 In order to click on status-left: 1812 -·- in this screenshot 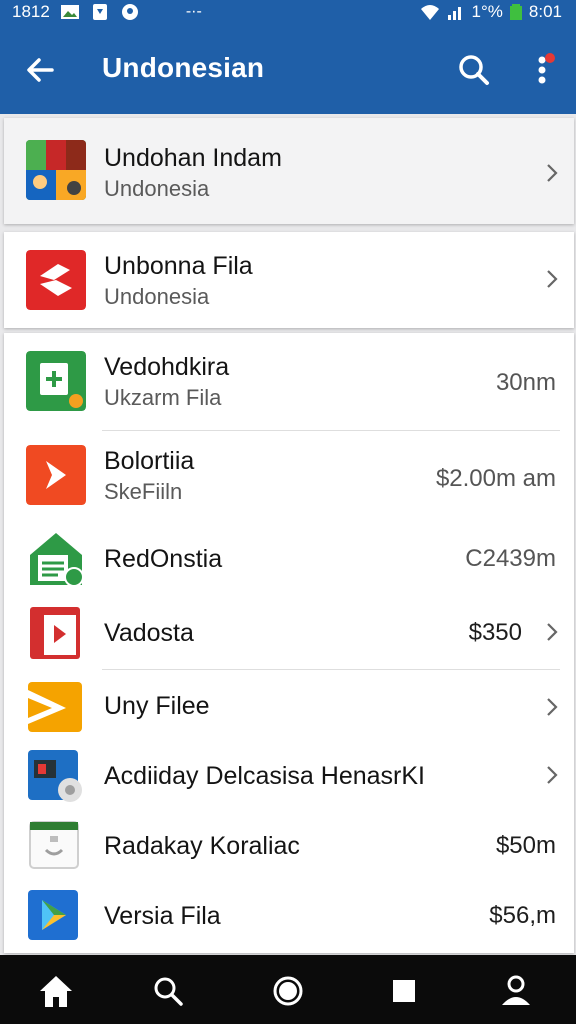, I will do `click(107, 12)`.